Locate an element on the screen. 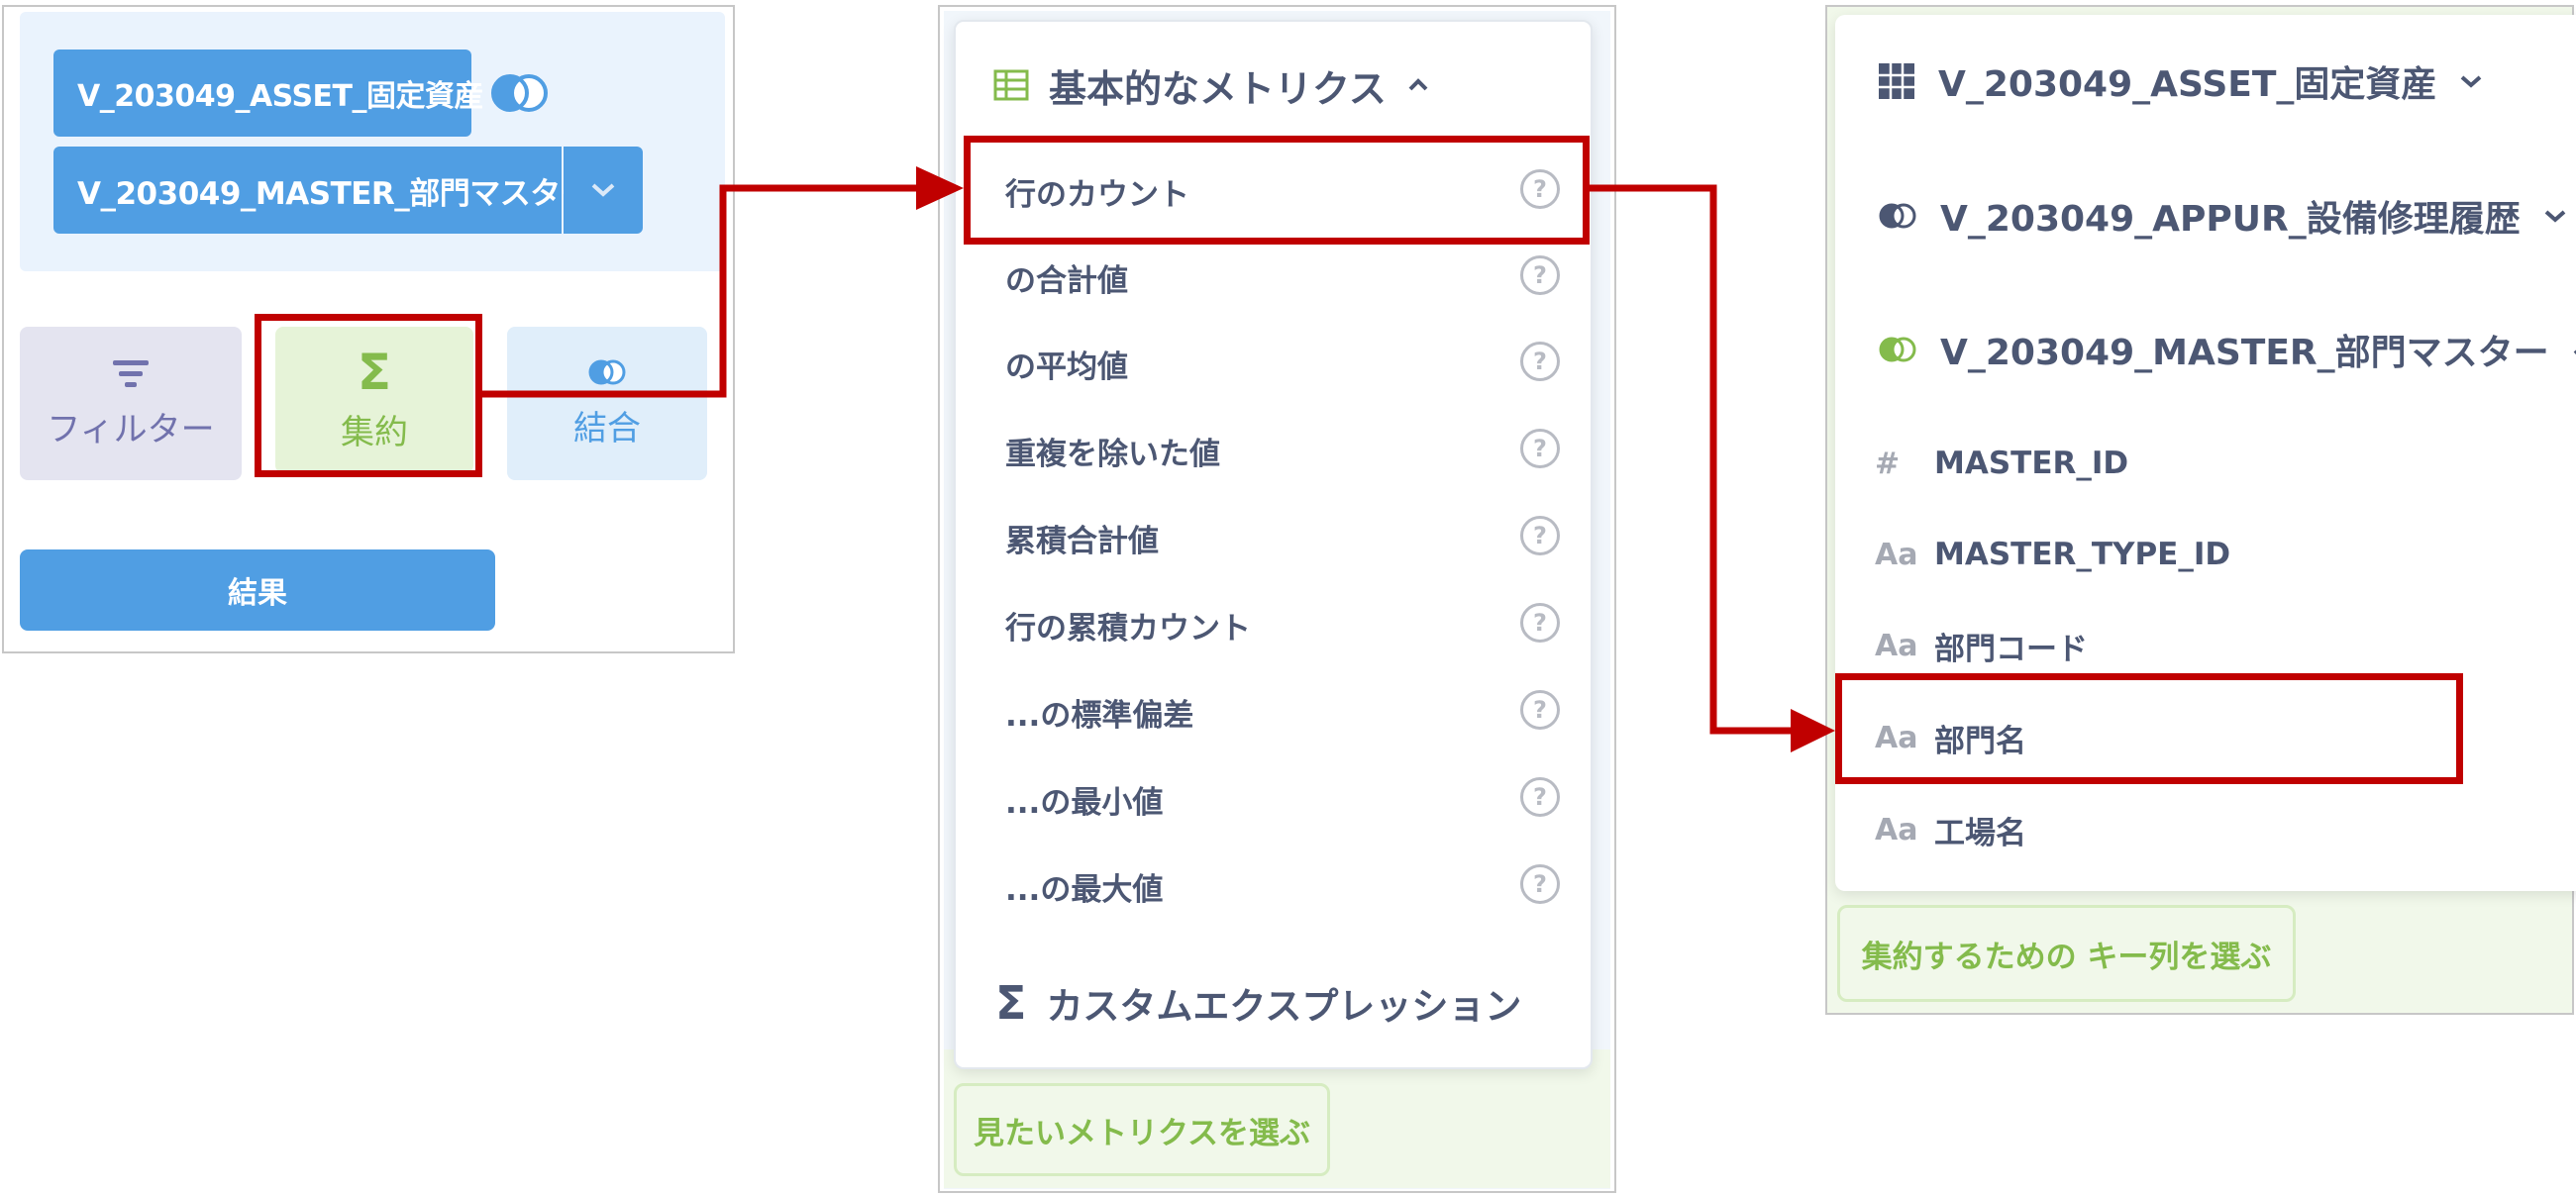 The image size is (2576, 1195). table-section-asset: V_203049_ASSET_固定資産 is located at coordinates (2180, 81).